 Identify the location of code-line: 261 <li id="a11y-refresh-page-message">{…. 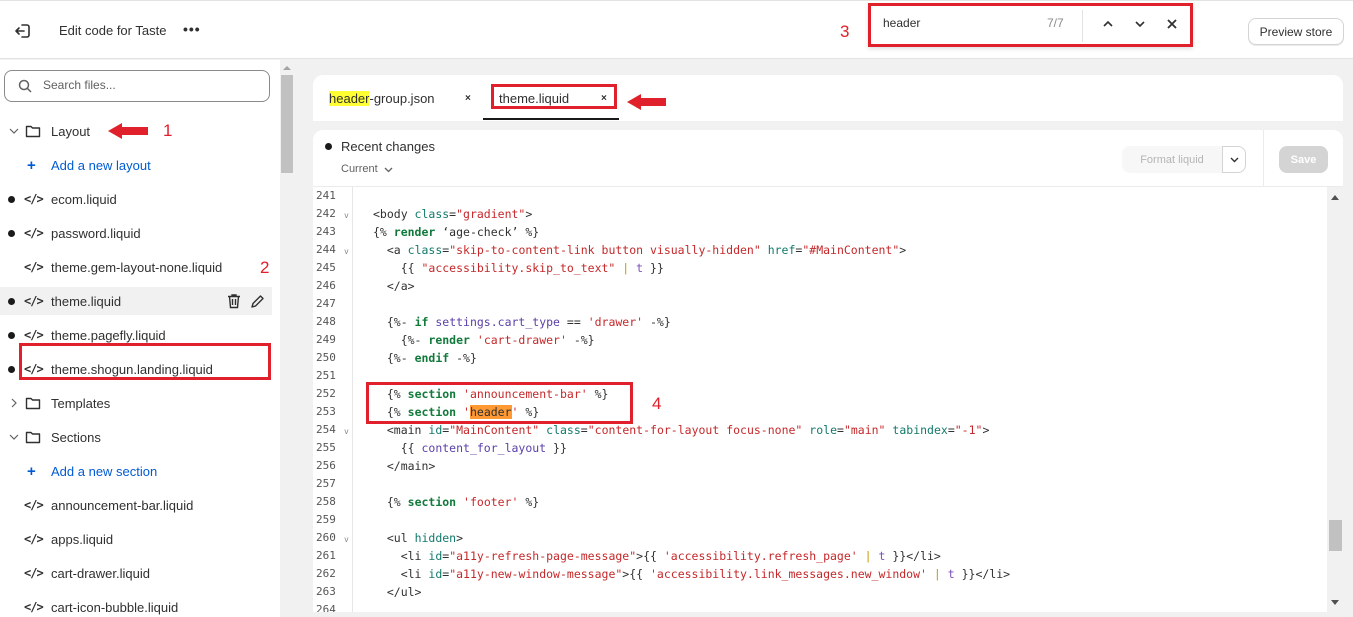
(820, 556).